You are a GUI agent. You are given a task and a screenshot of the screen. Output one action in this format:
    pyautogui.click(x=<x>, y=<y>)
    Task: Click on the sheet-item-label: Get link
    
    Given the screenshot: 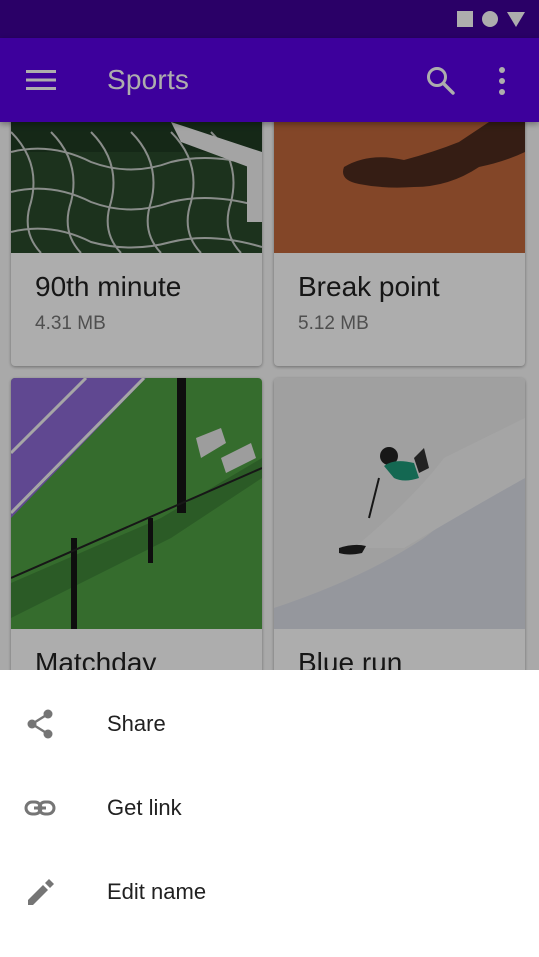 What is the action you would take?
    pyautogui.click(x=144, y=807)
    